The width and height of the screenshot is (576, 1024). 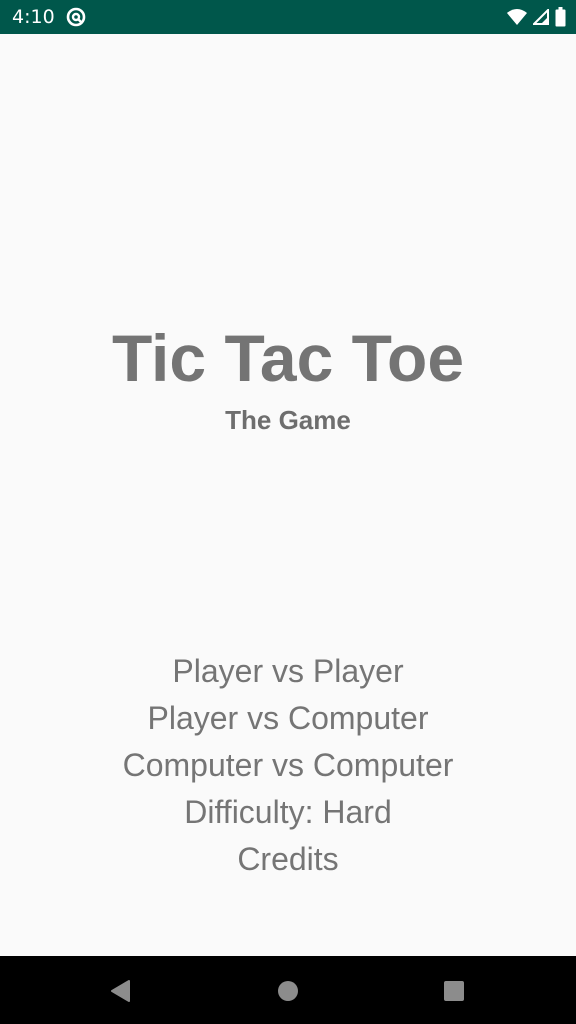 What do you see at coordinates (33, 17) in the screenshot?
I see `status-time: 4:10` at bounding box center [33, 17].